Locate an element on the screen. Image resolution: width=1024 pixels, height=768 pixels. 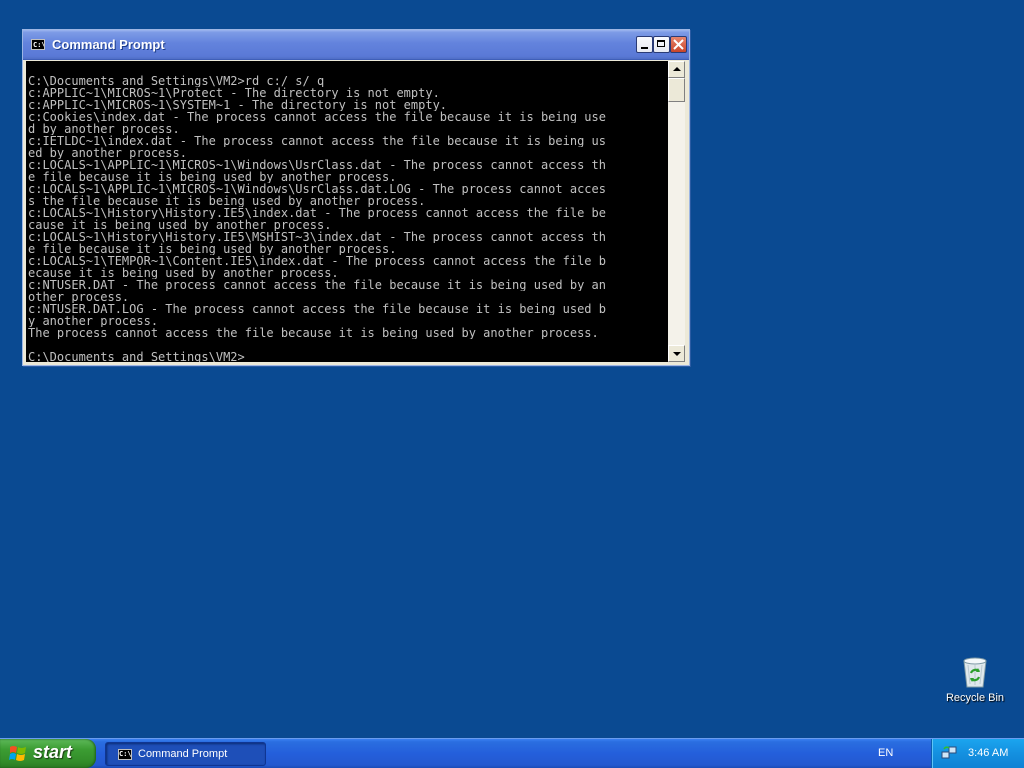
taskbar-item-command-prompt: C:\ Command Prompt is located at coordinates (185, 754).